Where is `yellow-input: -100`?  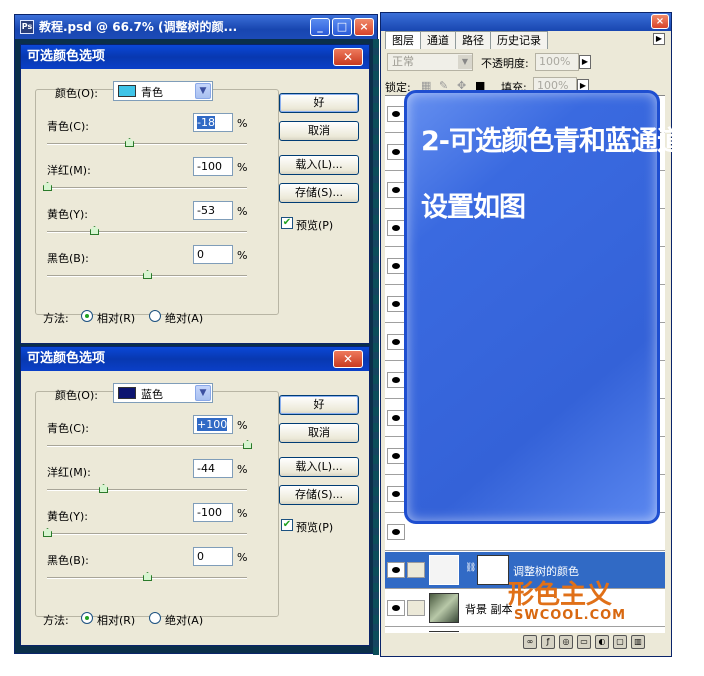 yellow-input: -100 is located at coordinates (213, 512).